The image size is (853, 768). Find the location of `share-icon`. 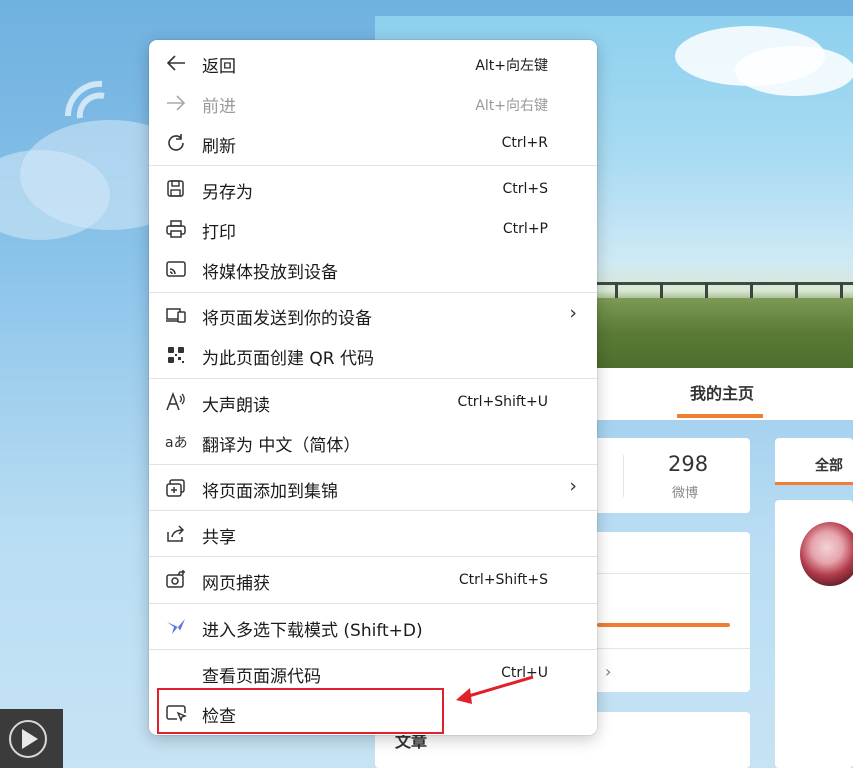

share-icon is located at coordinates (176, 533).